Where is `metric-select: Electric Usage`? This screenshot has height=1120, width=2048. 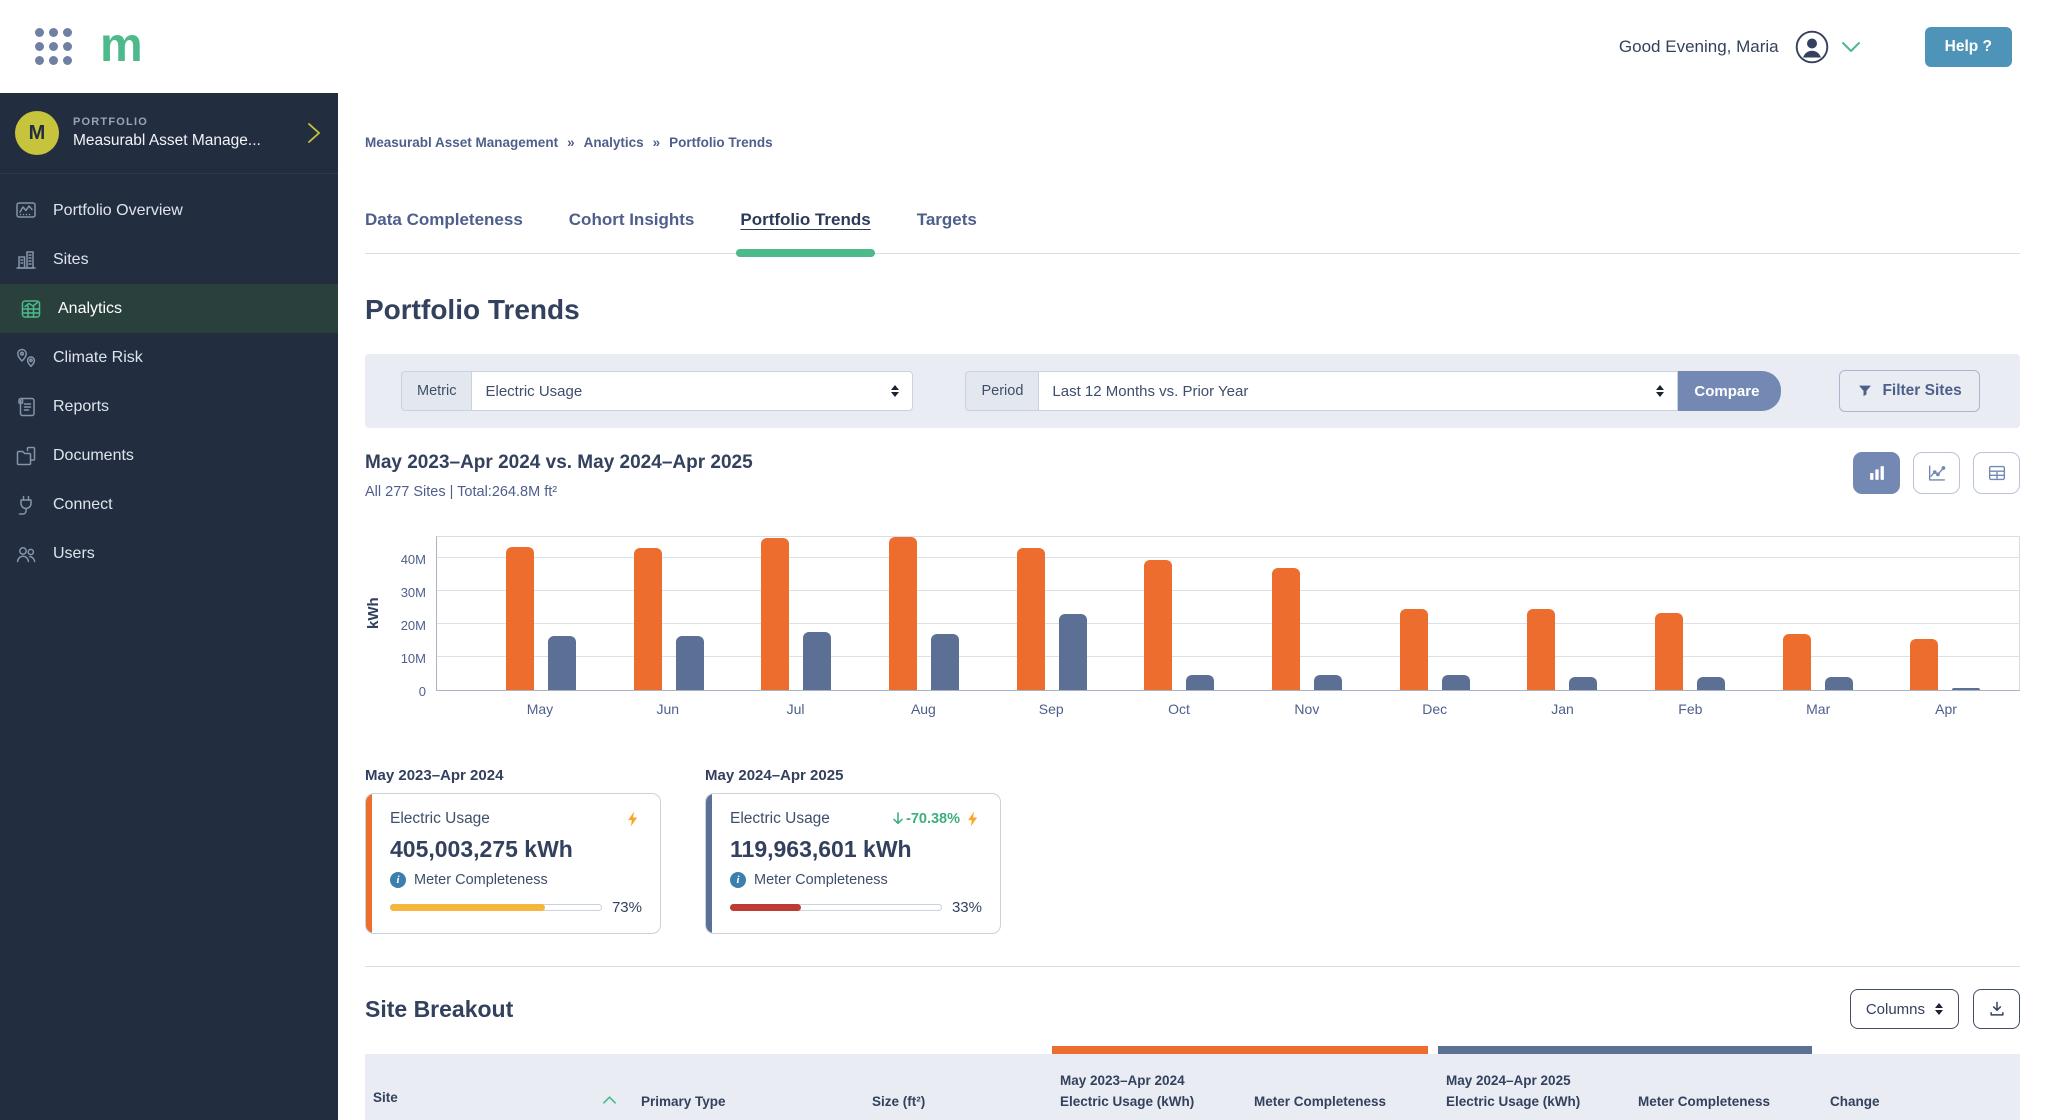 metric-select: Electric Usage is located at coordinates (692, 391).